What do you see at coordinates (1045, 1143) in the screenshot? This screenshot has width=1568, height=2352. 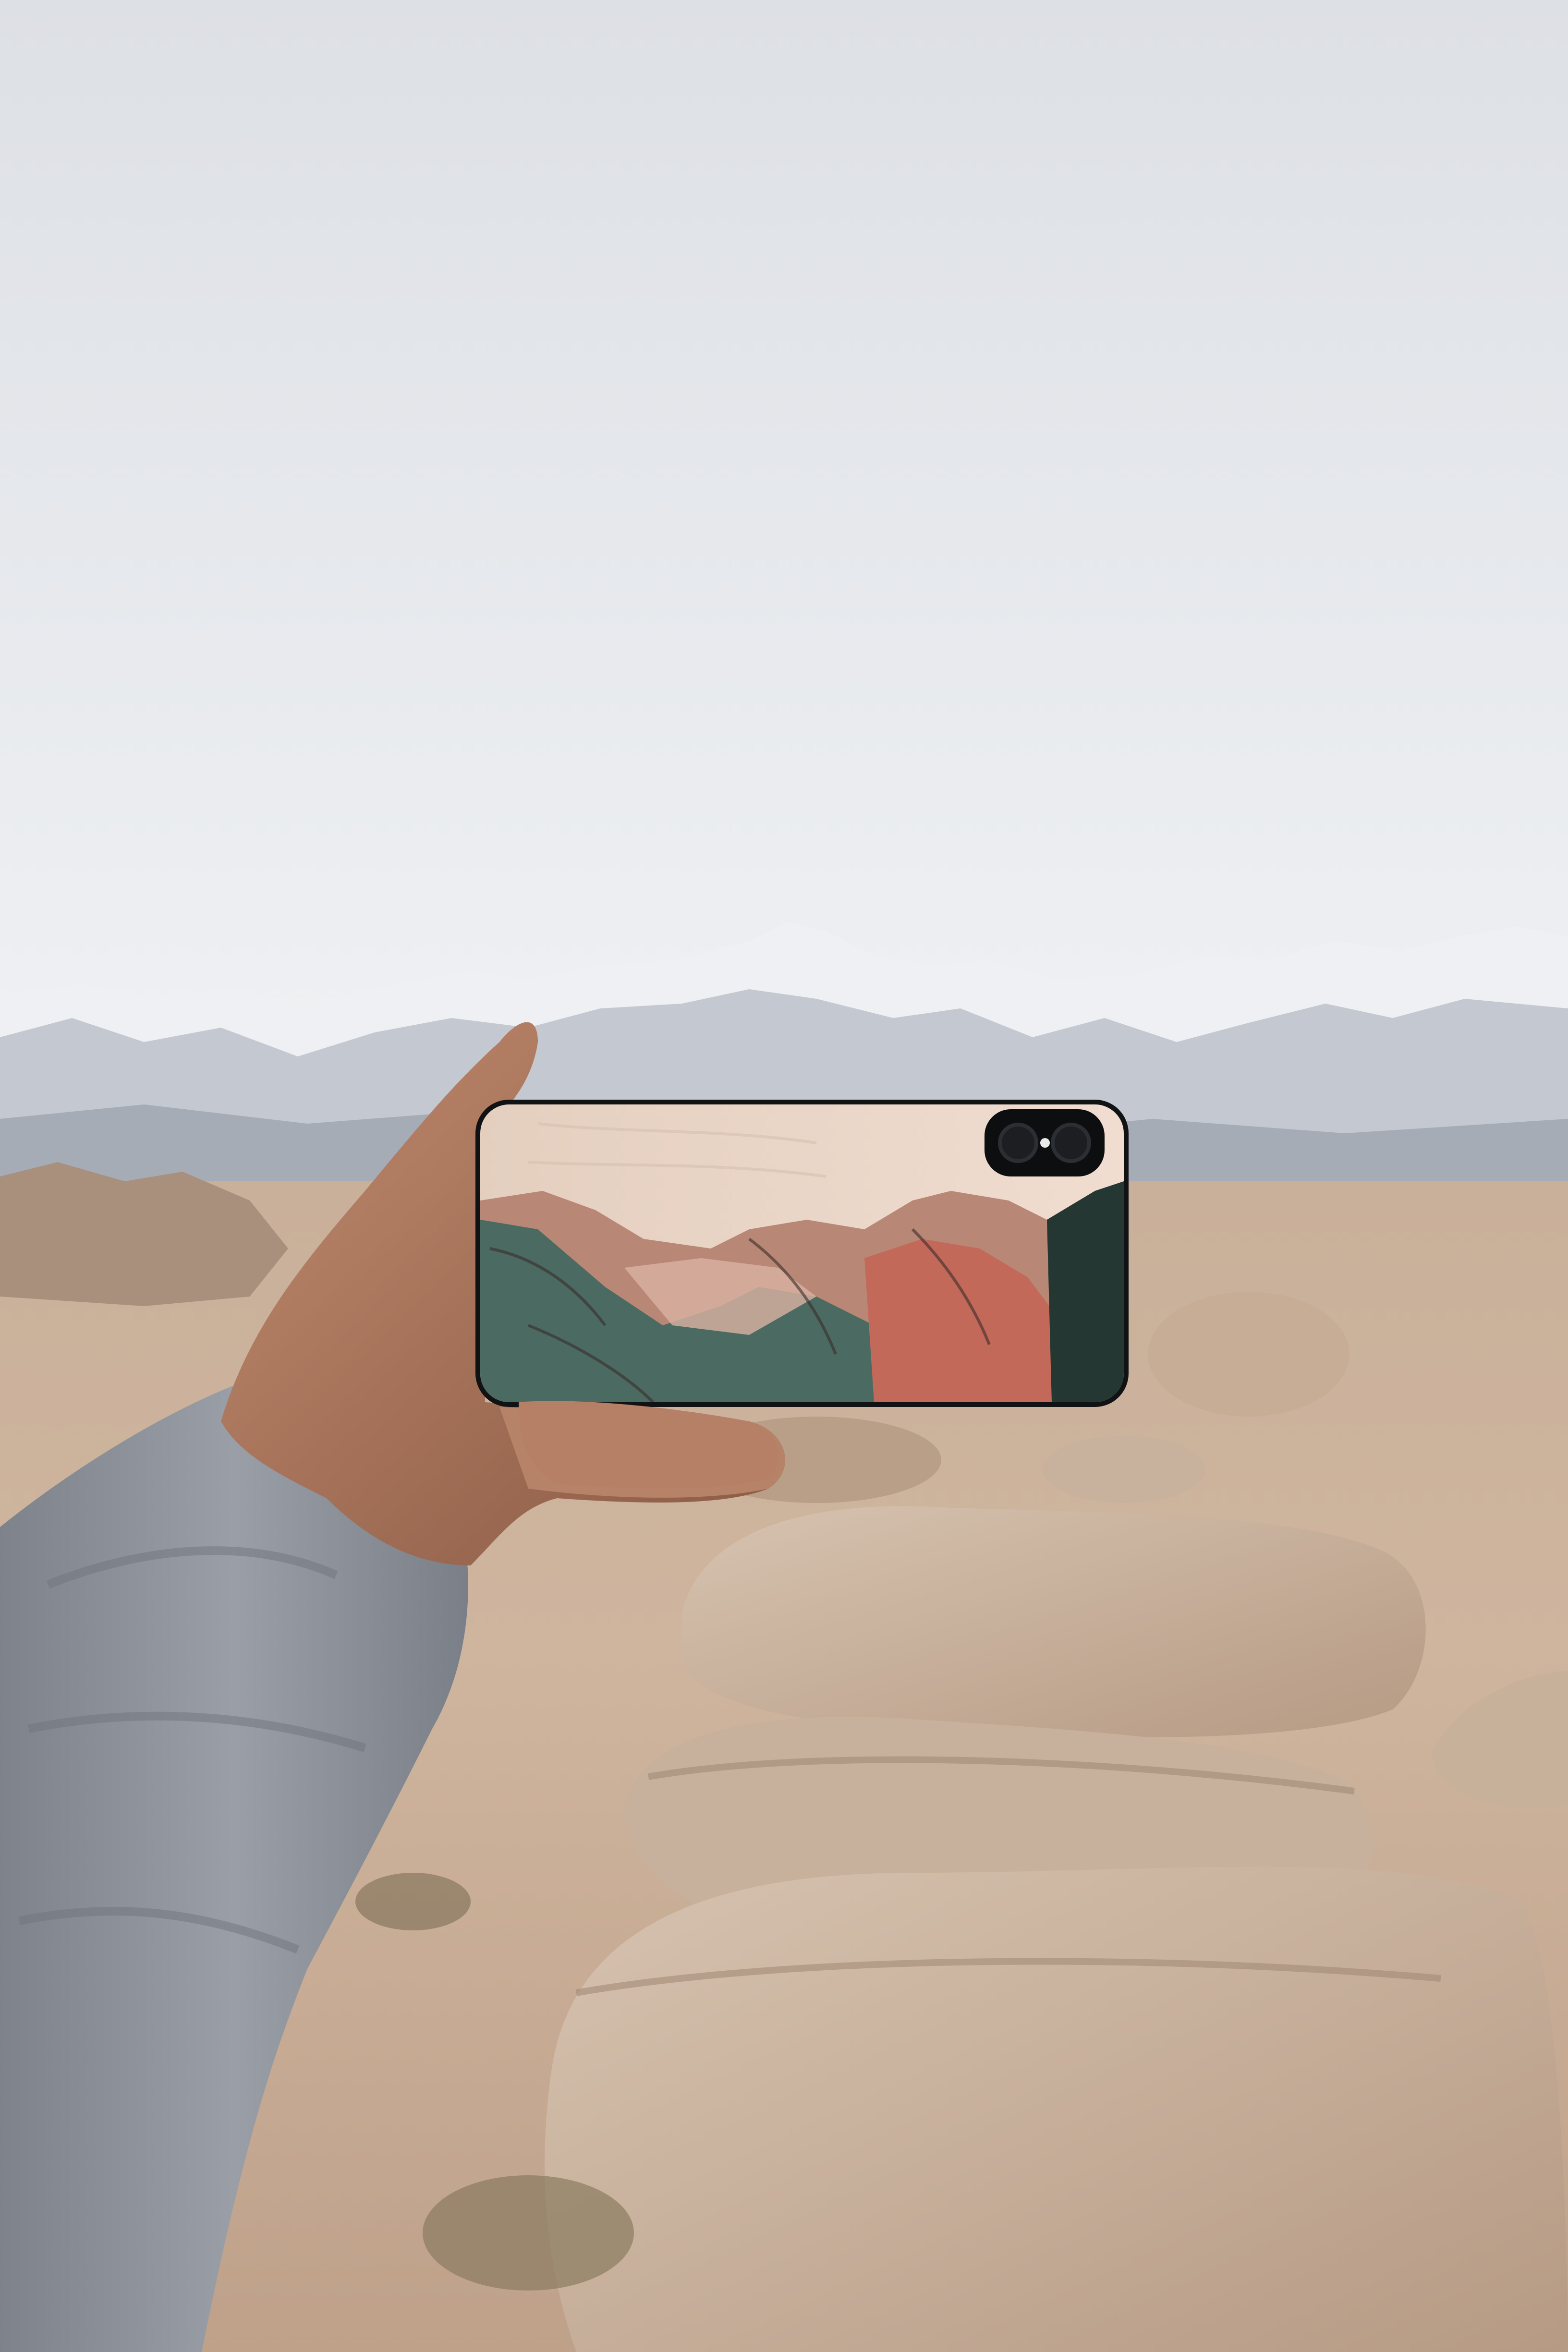 I see `camera-flash` at bounding box center [1045, 1143].